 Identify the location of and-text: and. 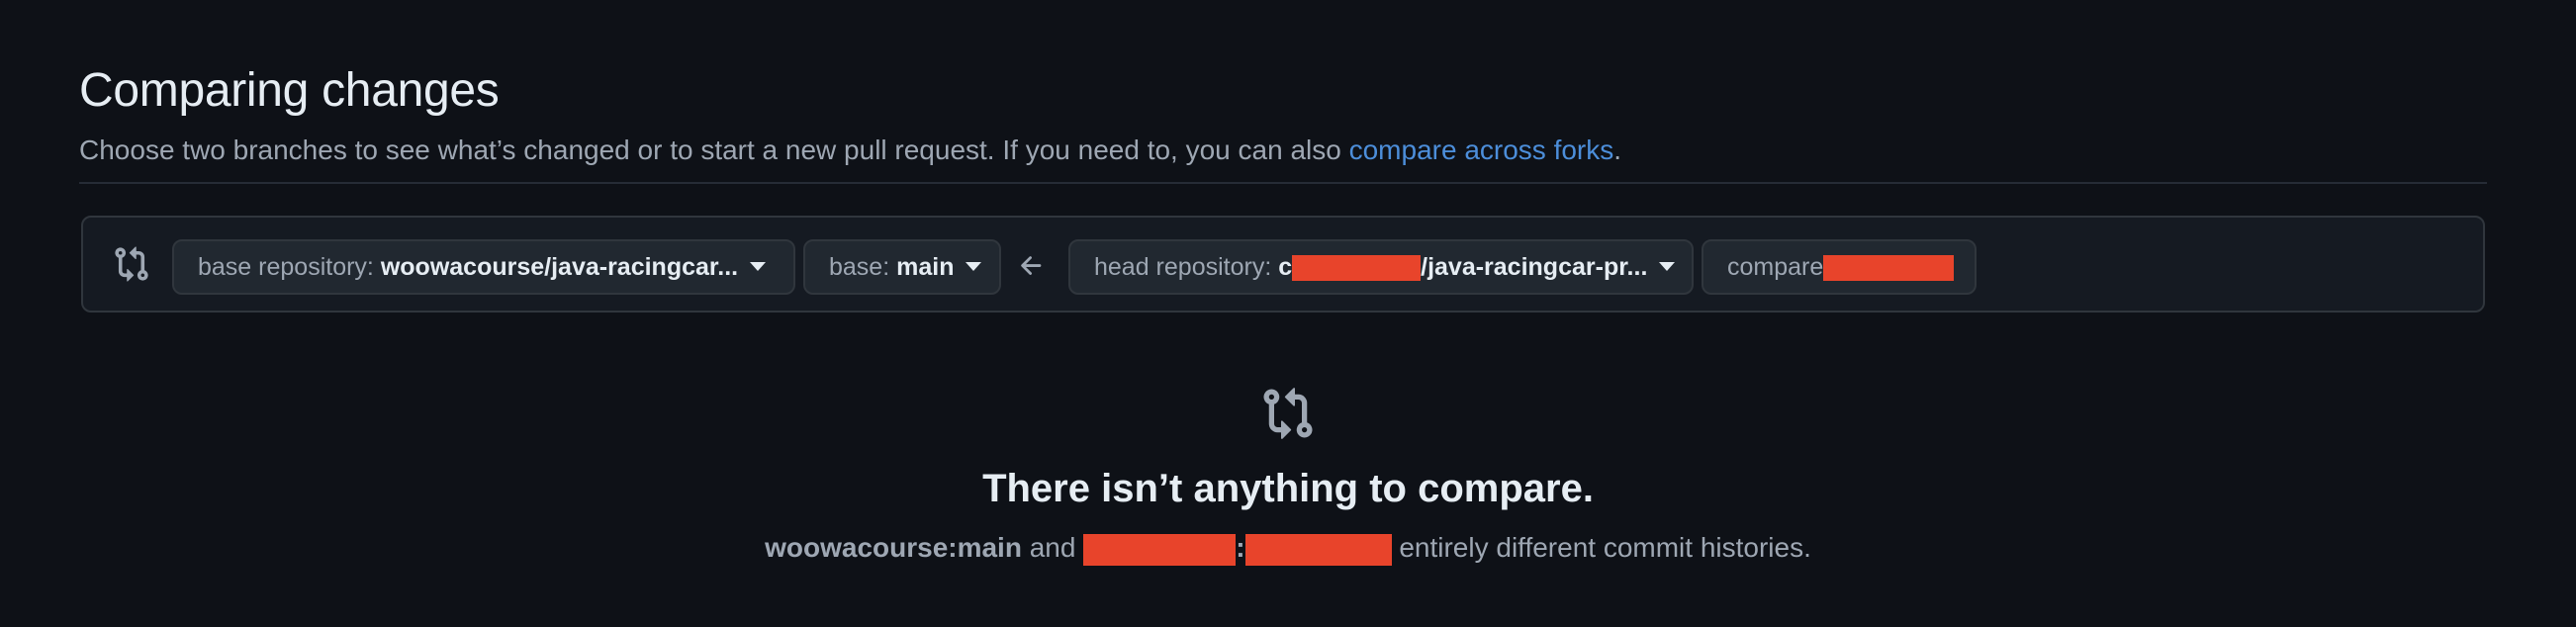
(1053, 547).